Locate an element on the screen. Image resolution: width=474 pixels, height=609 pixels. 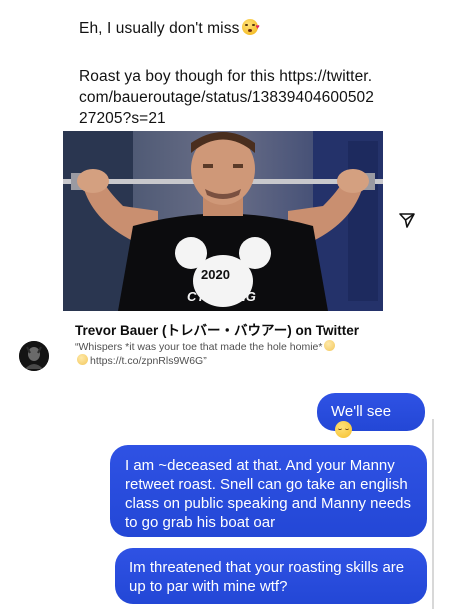
sent-message-bubble: We'll see is located at coordinates (371, 415).